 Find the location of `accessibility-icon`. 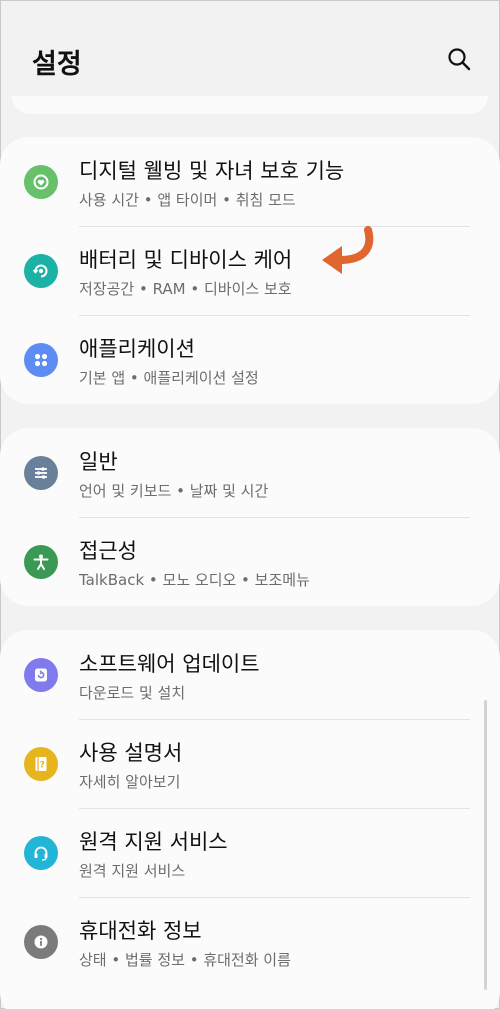

accessibility-icon is located at coordinates (41, 562).